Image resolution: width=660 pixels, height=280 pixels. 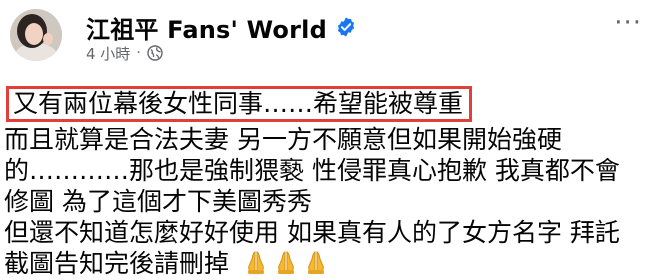 What do you see at coordinates (117, 263) in the screenshot?
I see `post-line: 截圖告知完後請刪掉` at bounding box center [117, 263].